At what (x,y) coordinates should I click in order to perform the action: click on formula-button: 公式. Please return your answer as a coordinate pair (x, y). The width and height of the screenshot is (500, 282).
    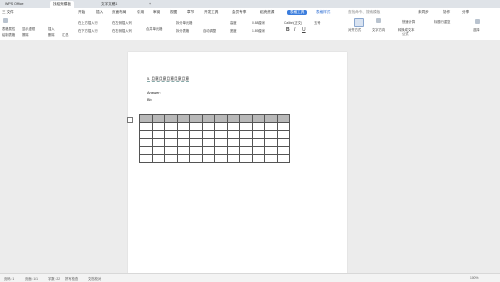
    Looking at the image, I should click on (405, 33).